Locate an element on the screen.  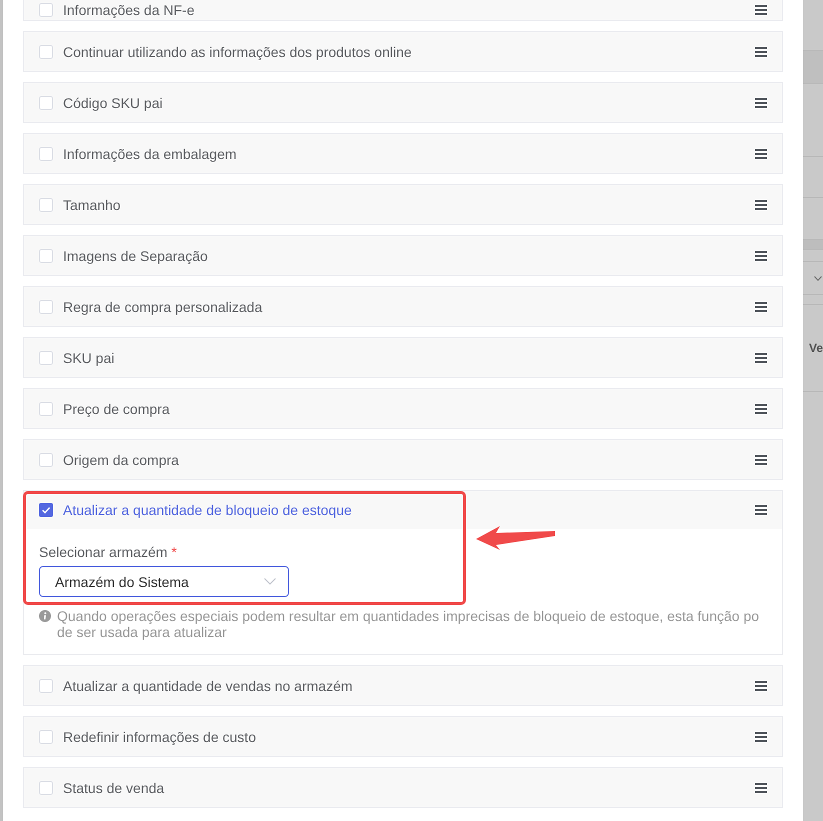
required-mark: * is located at coordinates (174, 552).